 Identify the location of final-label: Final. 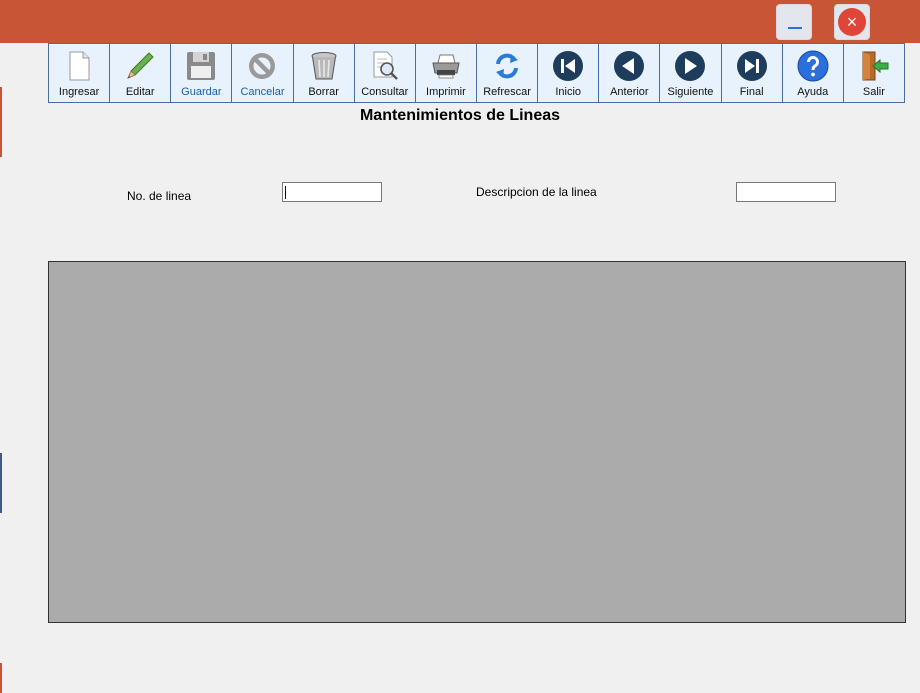
(751, 92).